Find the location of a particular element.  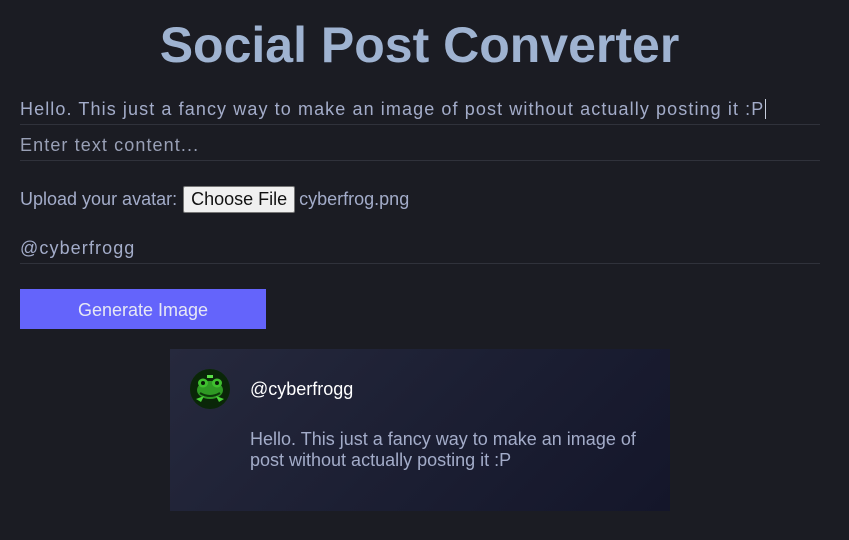

frog-avatar-icon is located at coordinates (210, 389).